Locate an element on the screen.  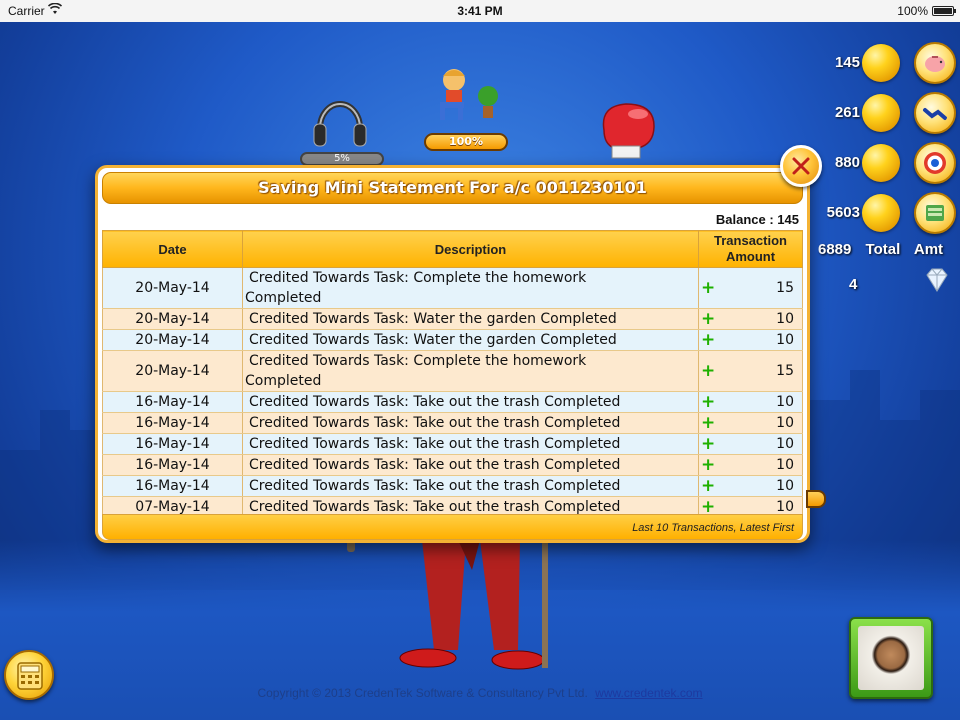
status-bar: Carrier 3:41 PM 100% is located at coordinates (480, 11).